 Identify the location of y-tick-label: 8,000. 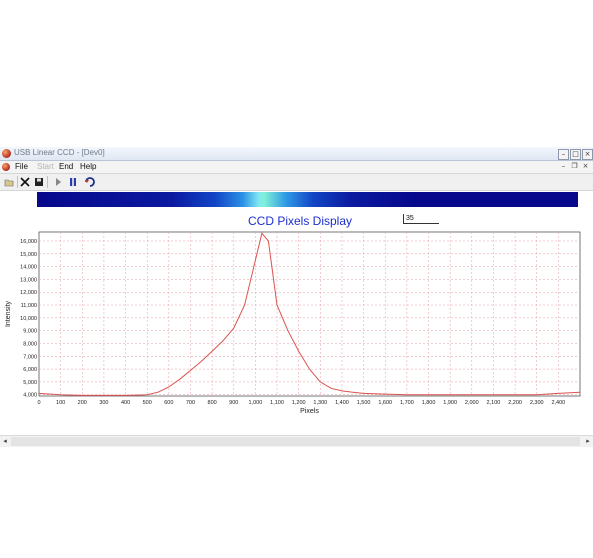
(30, 344).